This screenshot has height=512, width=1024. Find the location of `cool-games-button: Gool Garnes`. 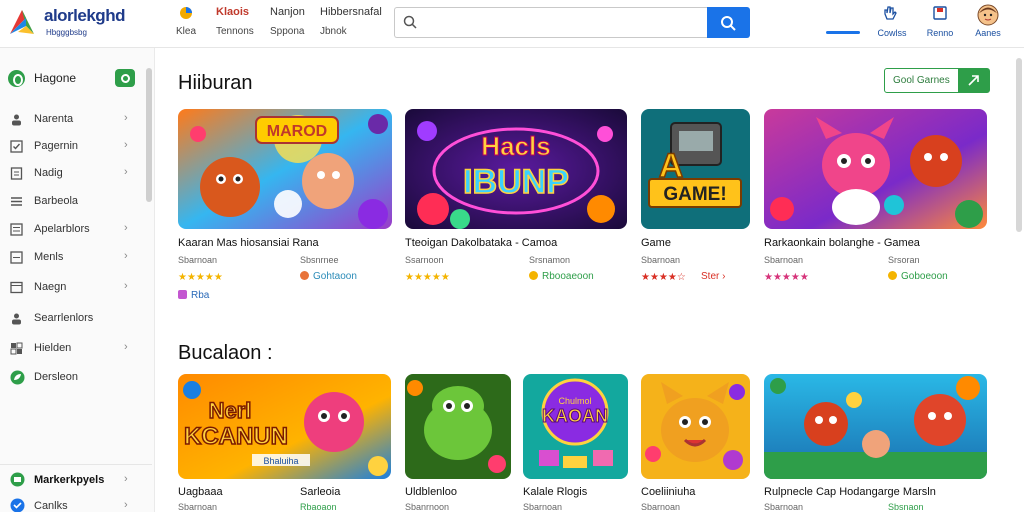

cool-games-button: Gool Garnes is located at coordinates (937, 80).